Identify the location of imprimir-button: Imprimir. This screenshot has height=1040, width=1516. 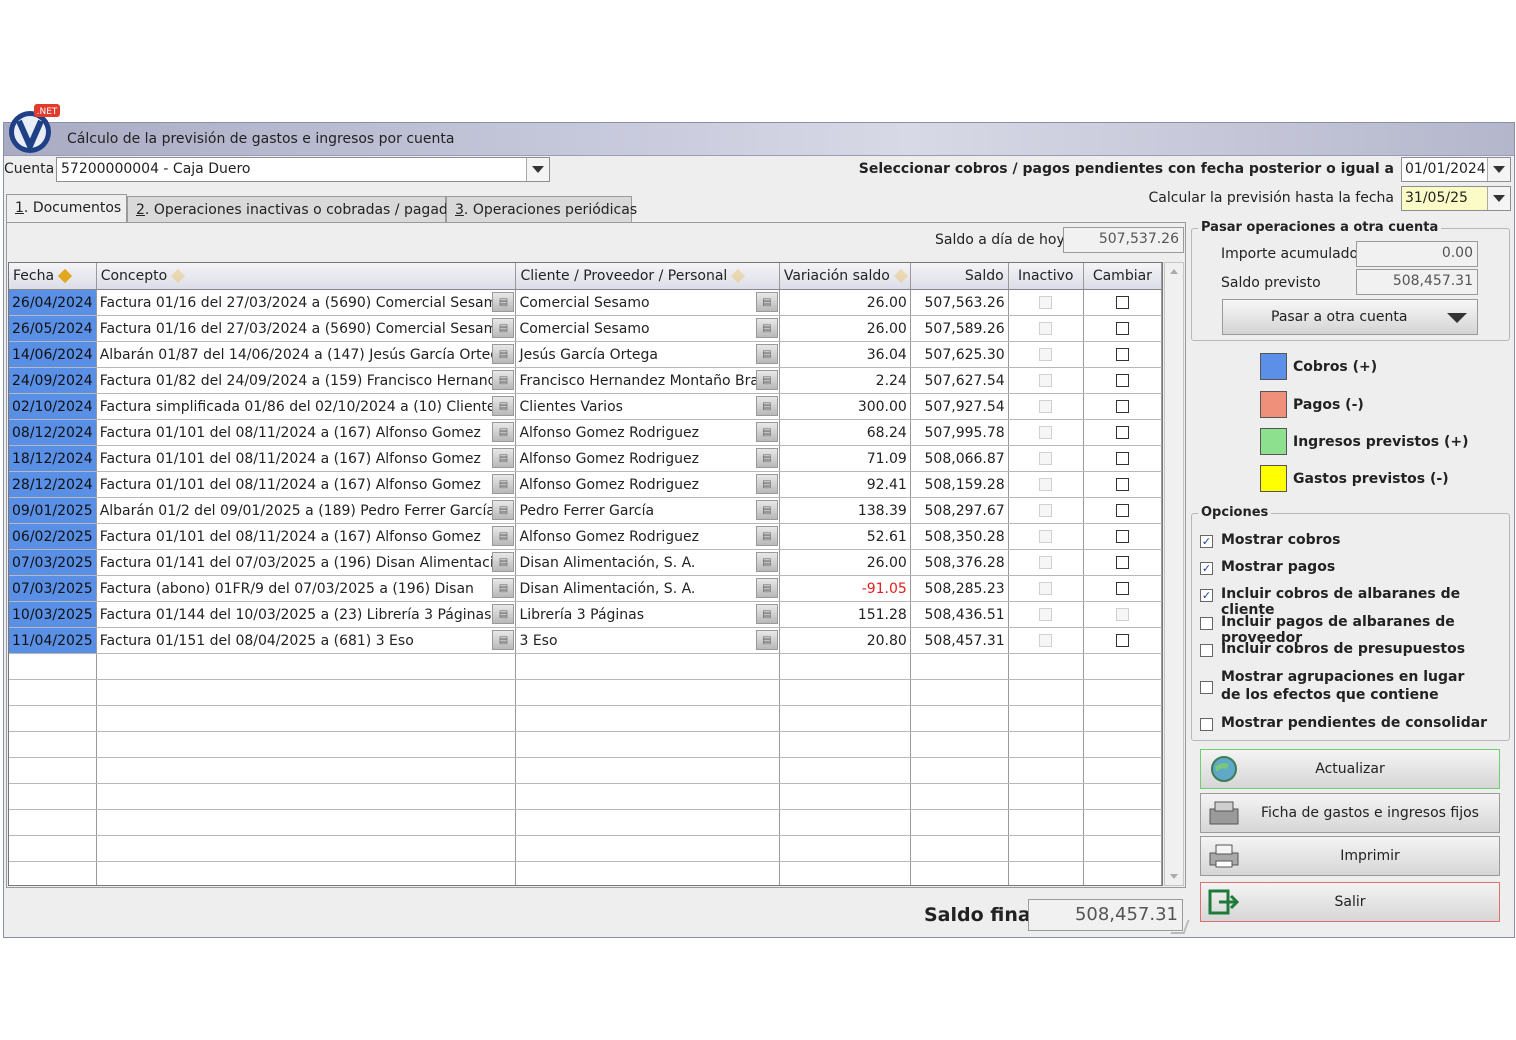
(1350, 856).